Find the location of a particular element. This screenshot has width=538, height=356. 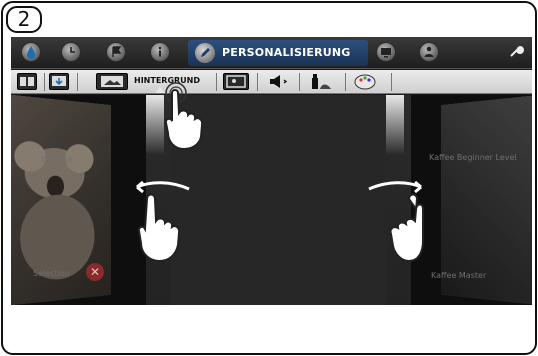

swipe-right-gesture-hand is located at coordinates (392, 221).